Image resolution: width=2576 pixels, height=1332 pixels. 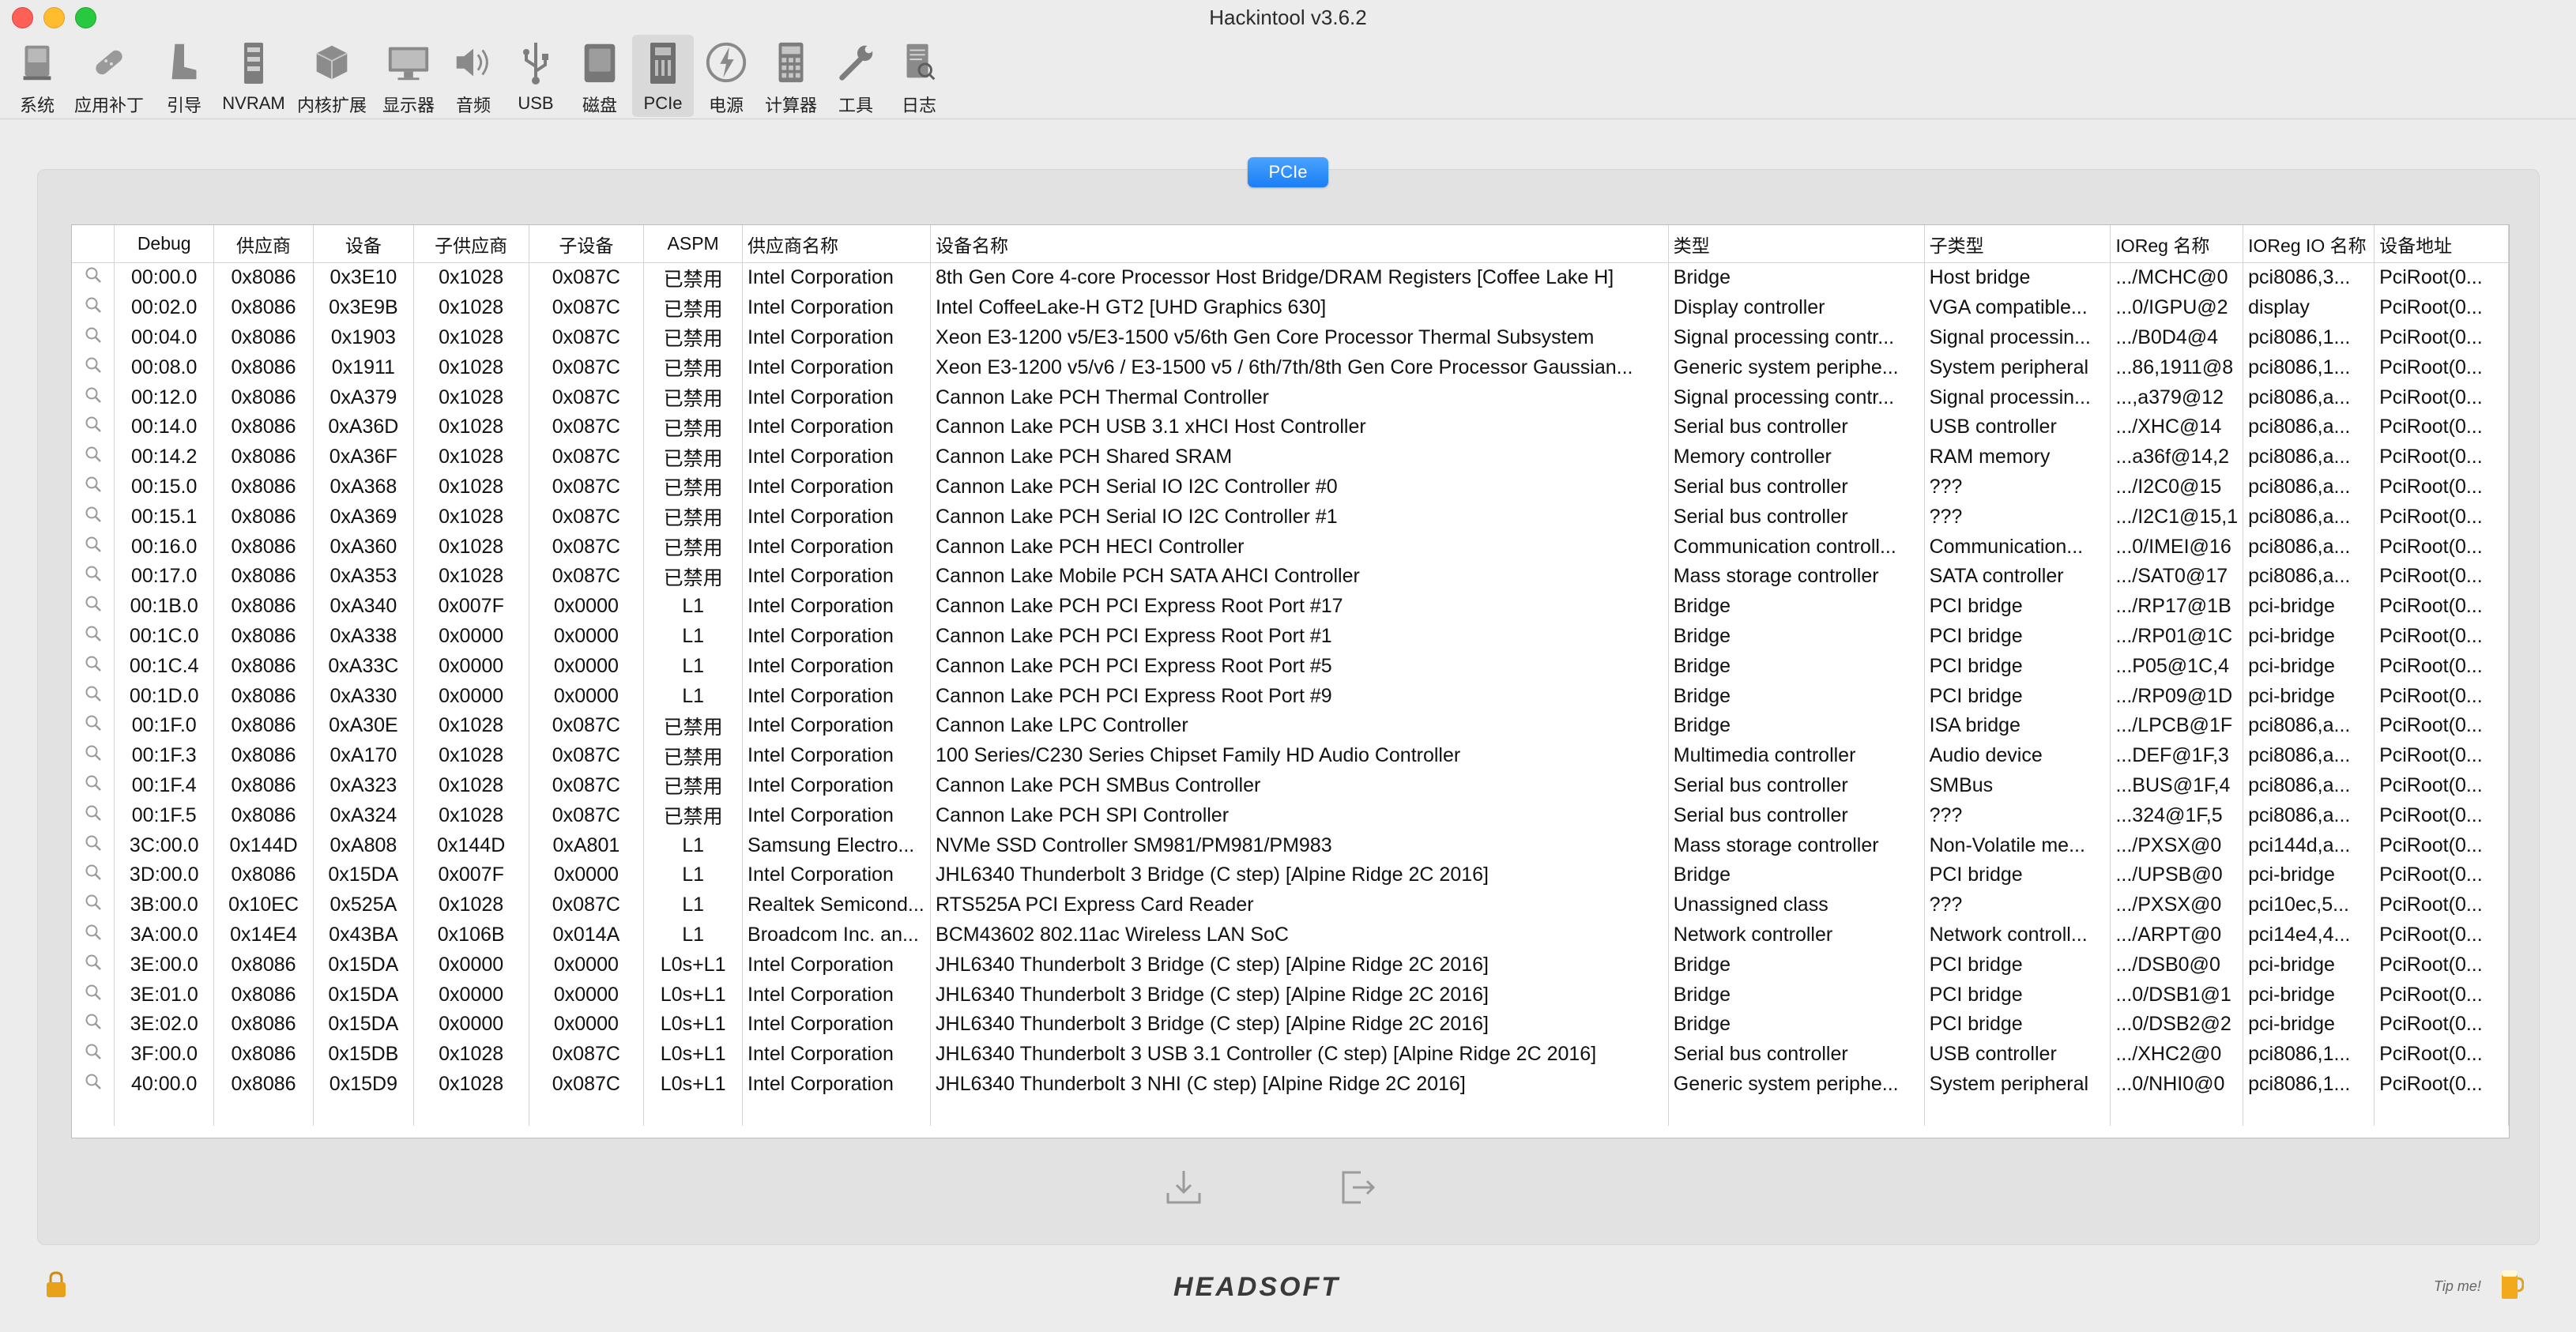 What do you see at coordinates (791, 76) in the screenshot?
I see `toolbar-item-calculator: 计算器` at bounding box center [791, 76].